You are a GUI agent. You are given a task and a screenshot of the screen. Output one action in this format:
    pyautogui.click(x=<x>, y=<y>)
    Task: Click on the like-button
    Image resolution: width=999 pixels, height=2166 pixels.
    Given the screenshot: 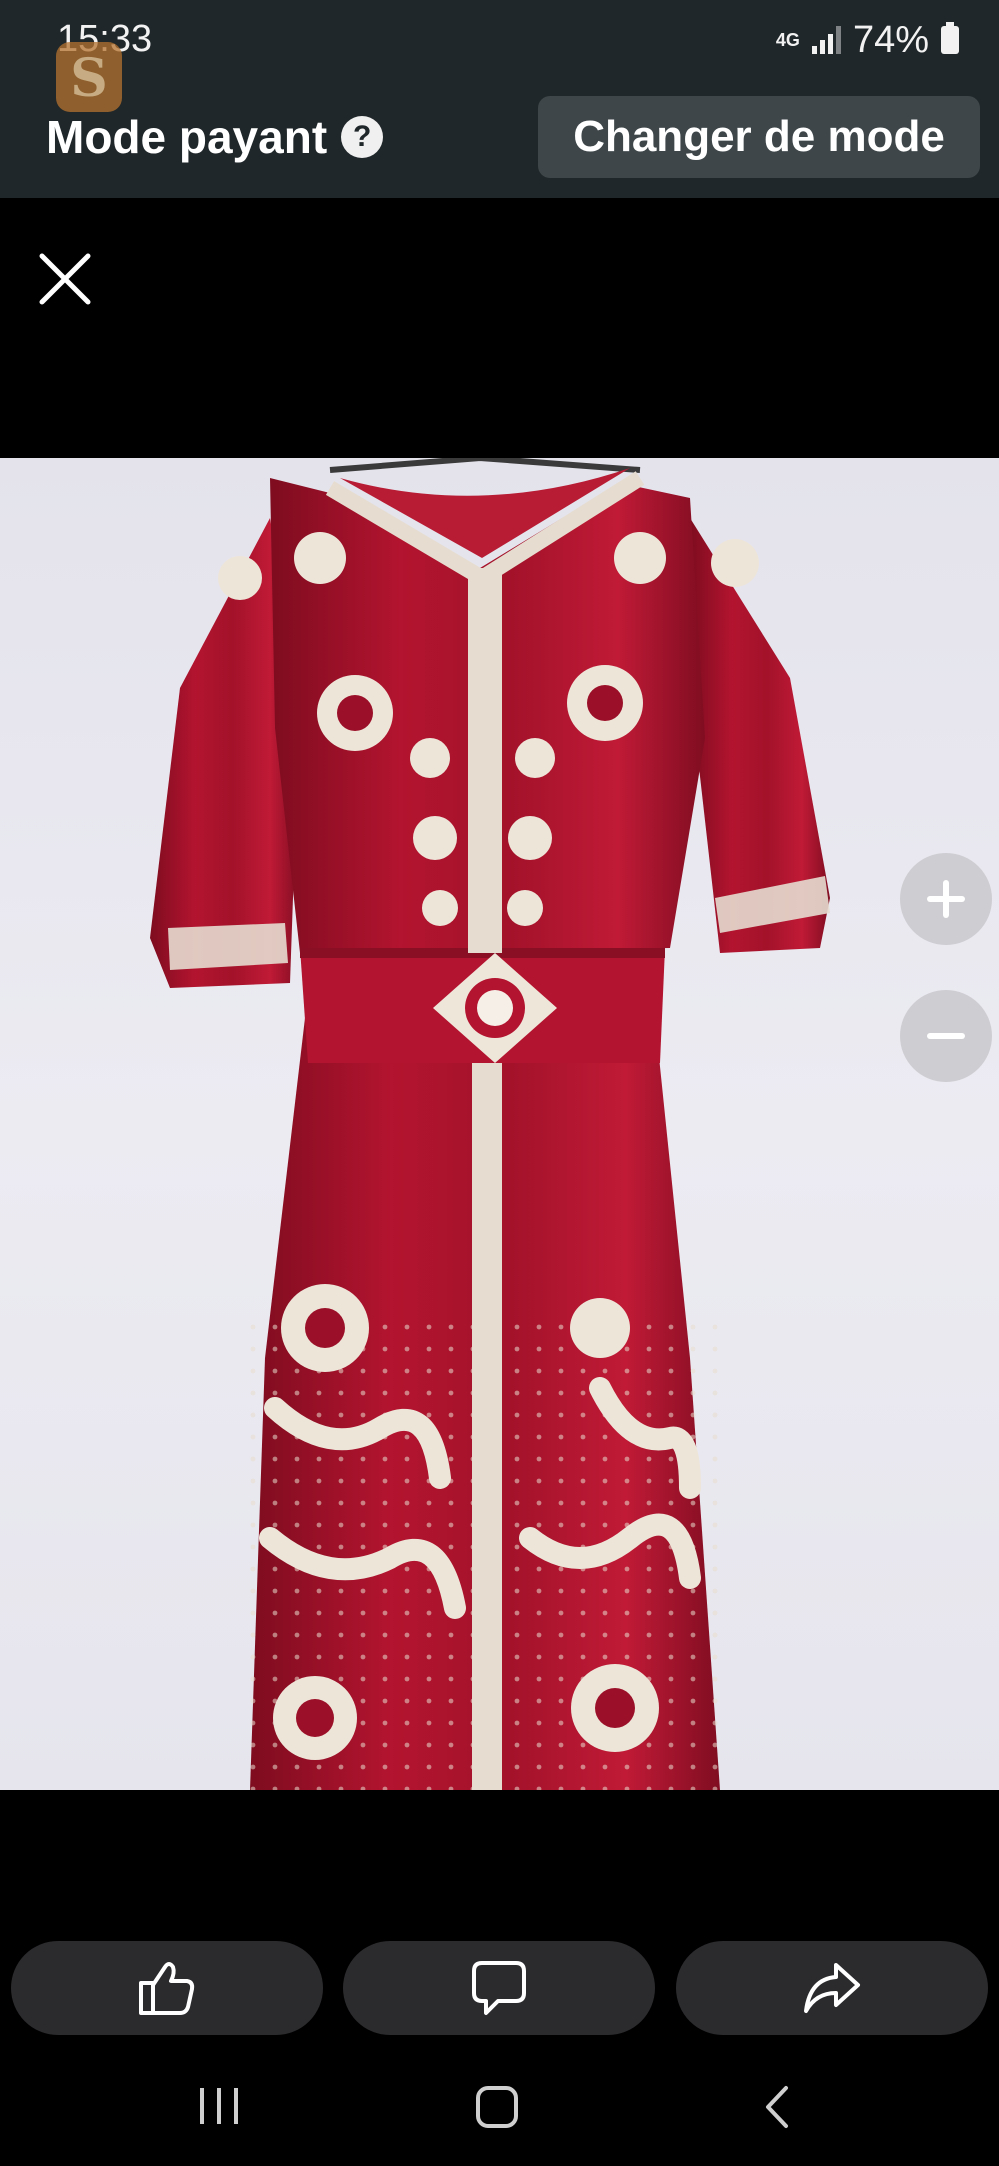 What is the action you would take?
    pyautogui.click(x=167, y=1988)
    